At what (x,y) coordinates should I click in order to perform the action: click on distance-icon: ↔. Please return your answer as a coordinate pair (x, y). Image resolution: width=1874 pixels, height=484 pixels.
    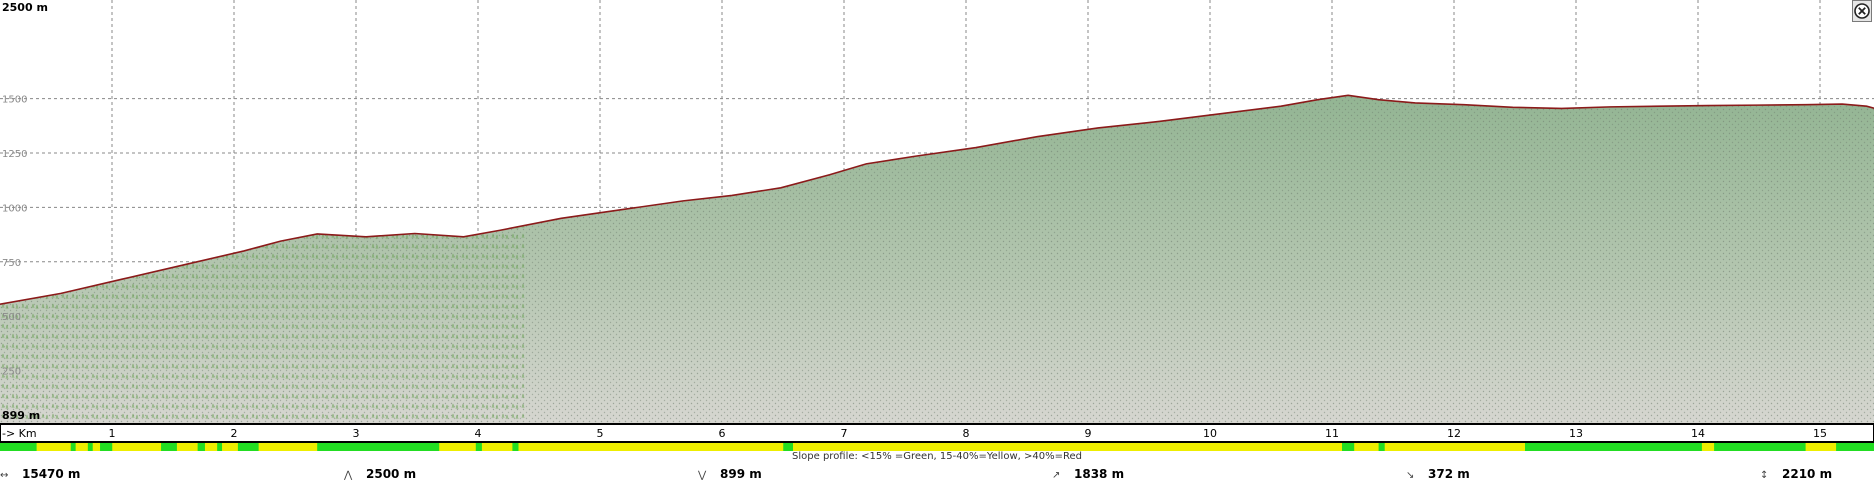
    Looking at the image, I should click on (4, 475).